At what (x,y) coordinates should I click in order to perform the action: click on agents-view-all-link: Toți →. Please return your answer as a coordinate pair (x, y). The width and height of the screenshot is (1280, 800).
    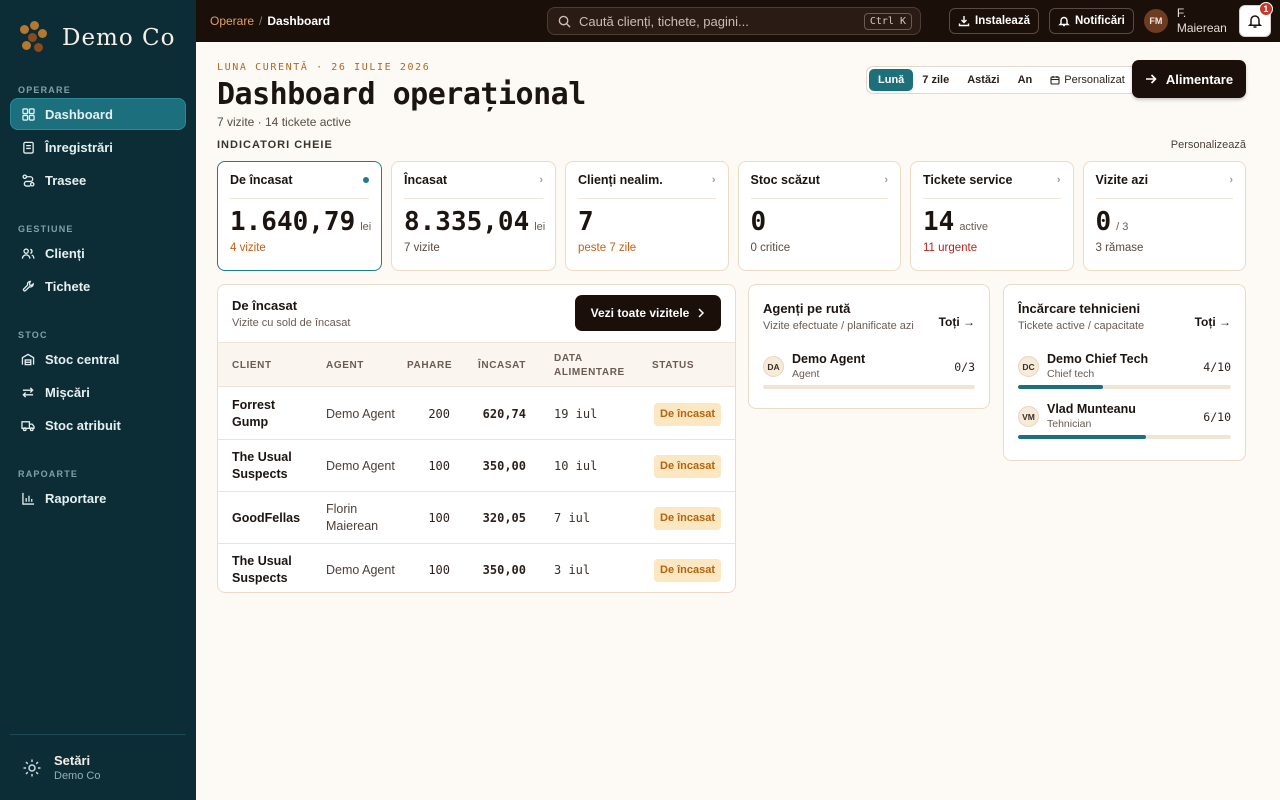
    Looking at the image, I should click on (957, 322).